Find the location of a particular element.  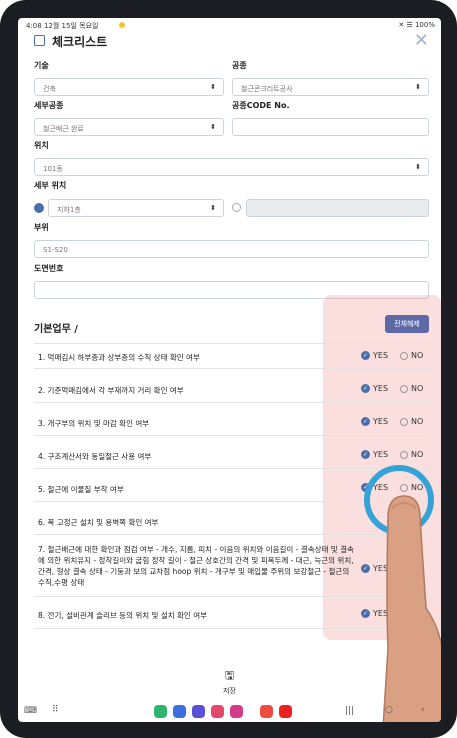

keyboard-icon: ⌨ is located at coordinates (30, 711).